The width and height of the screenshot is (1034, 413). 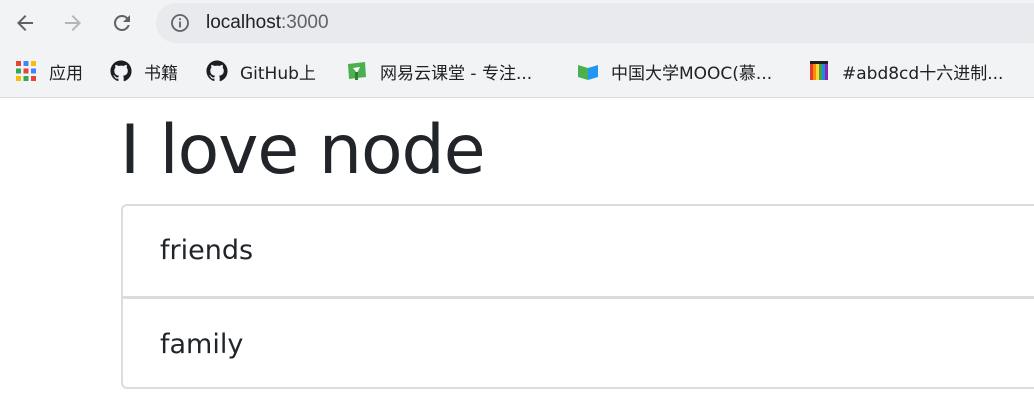 What do you see at coordinates (66, 73) in the screenshot?
I see `bookmark-label: 应用` at bounding box center [66, 73].